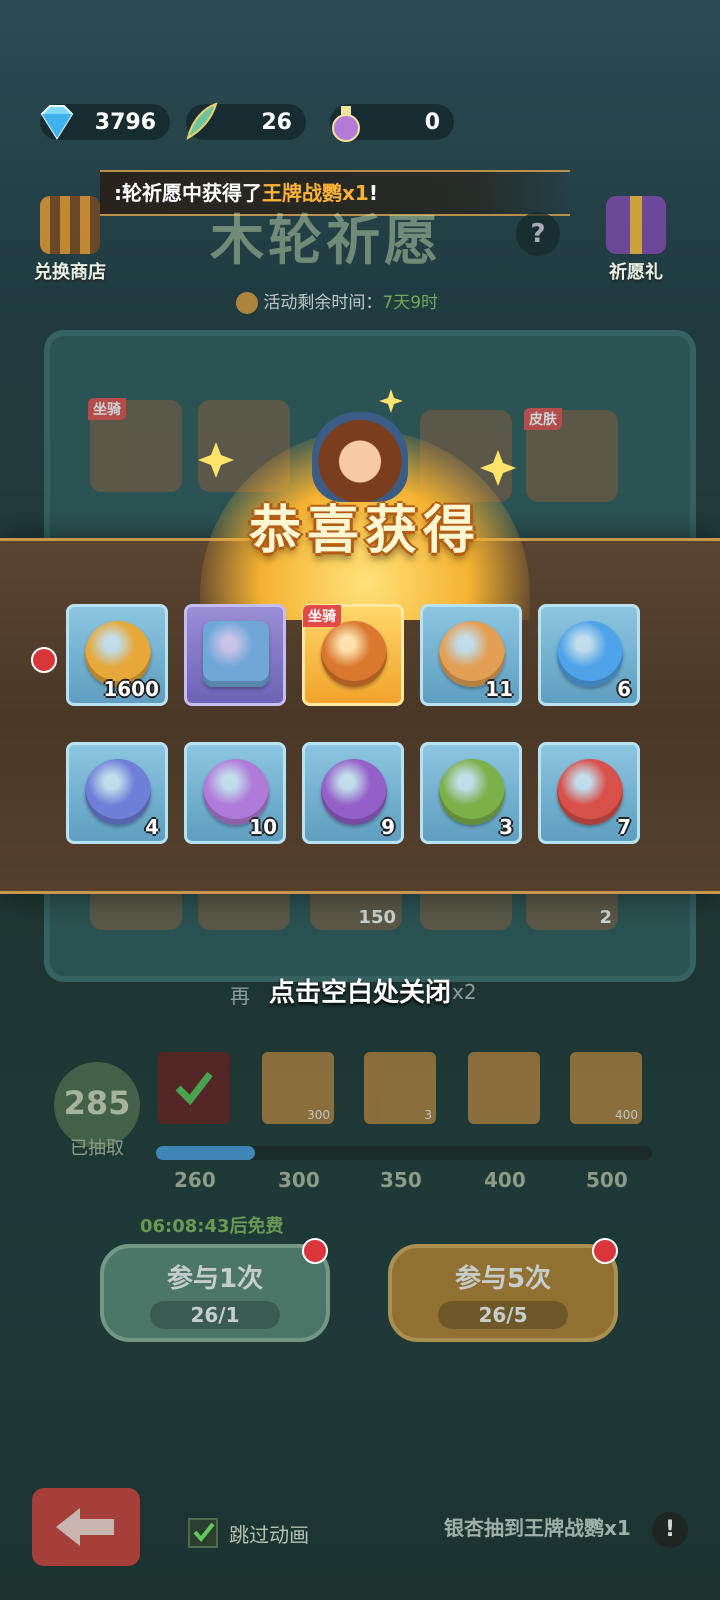  Describe the element at coordinates (505, 1180) in the screenshot. I see `milestone-label: 400` at that location.